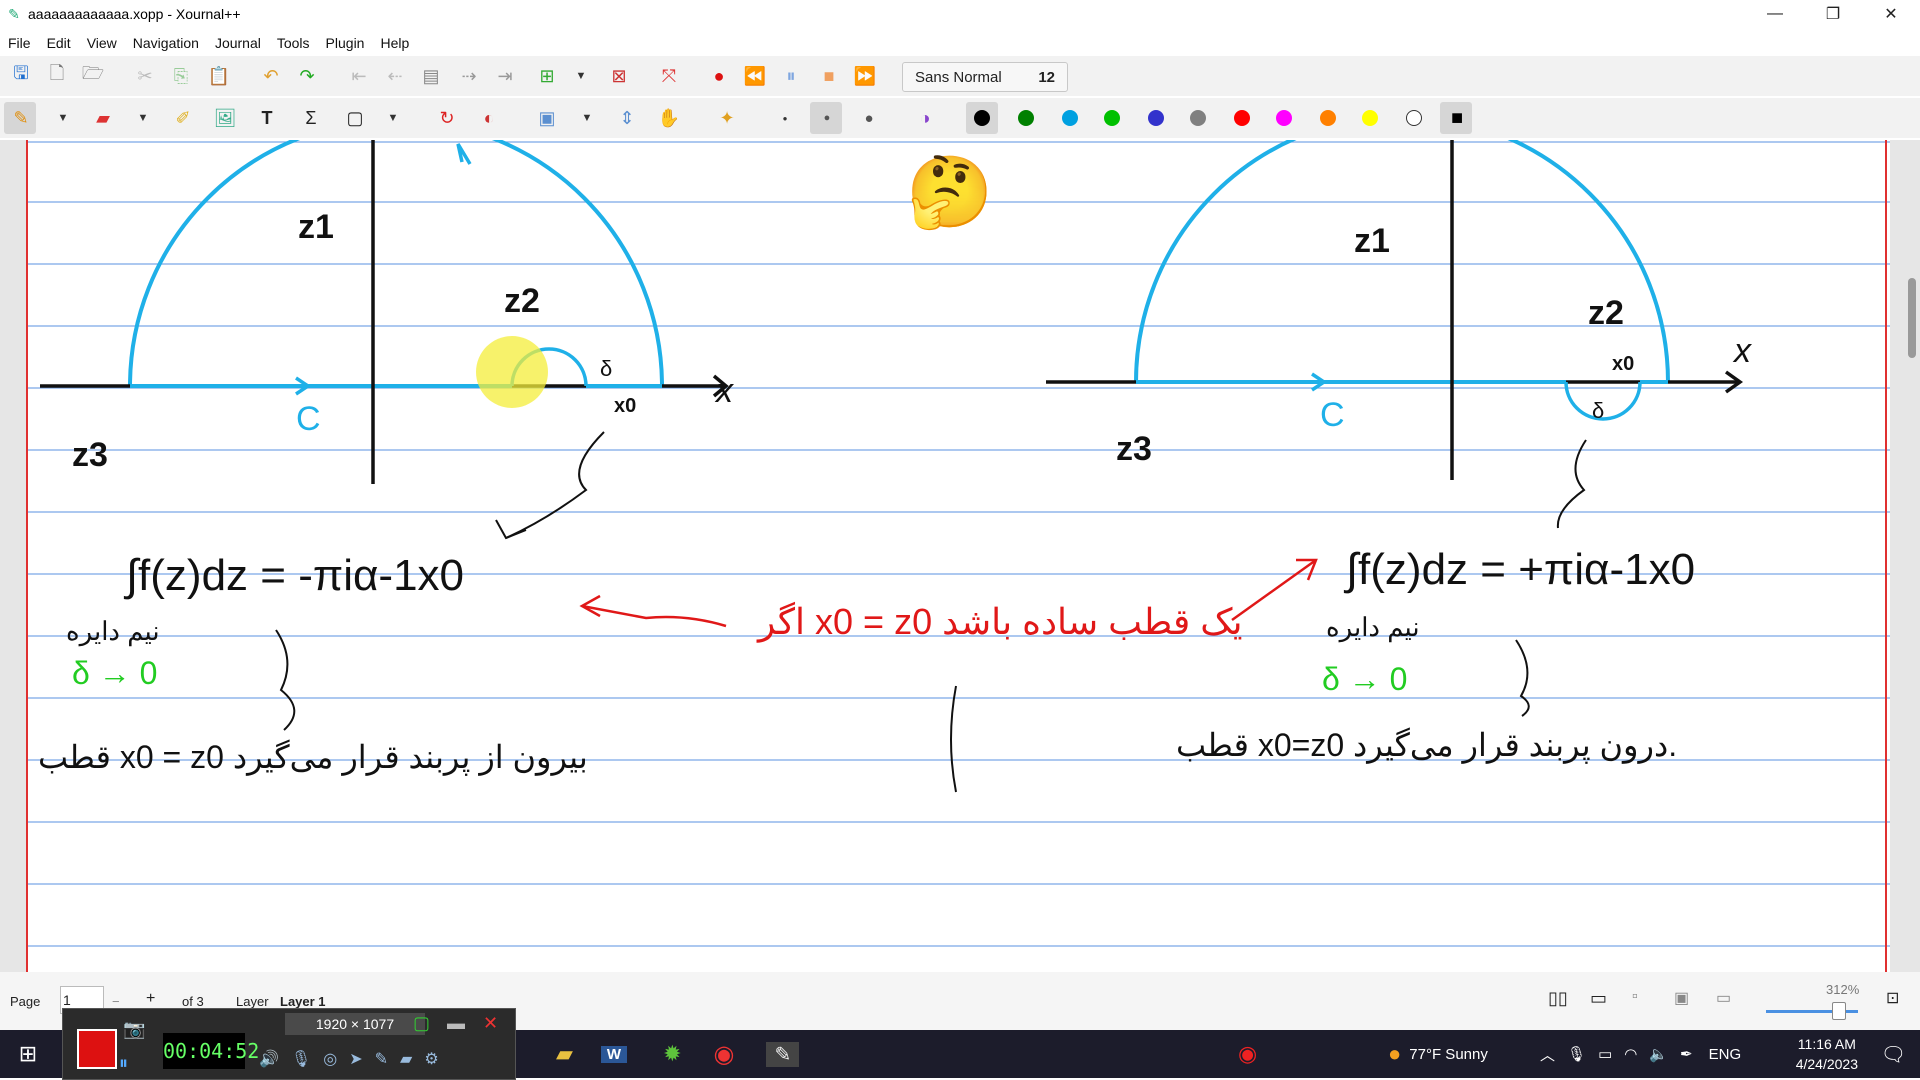 The width and height of the screenshot is (1920, 1080). What do you see at coordinates (145, 76) in the screenshot?
I see `cut-icon: ✂` at bounding box center [145, 76].